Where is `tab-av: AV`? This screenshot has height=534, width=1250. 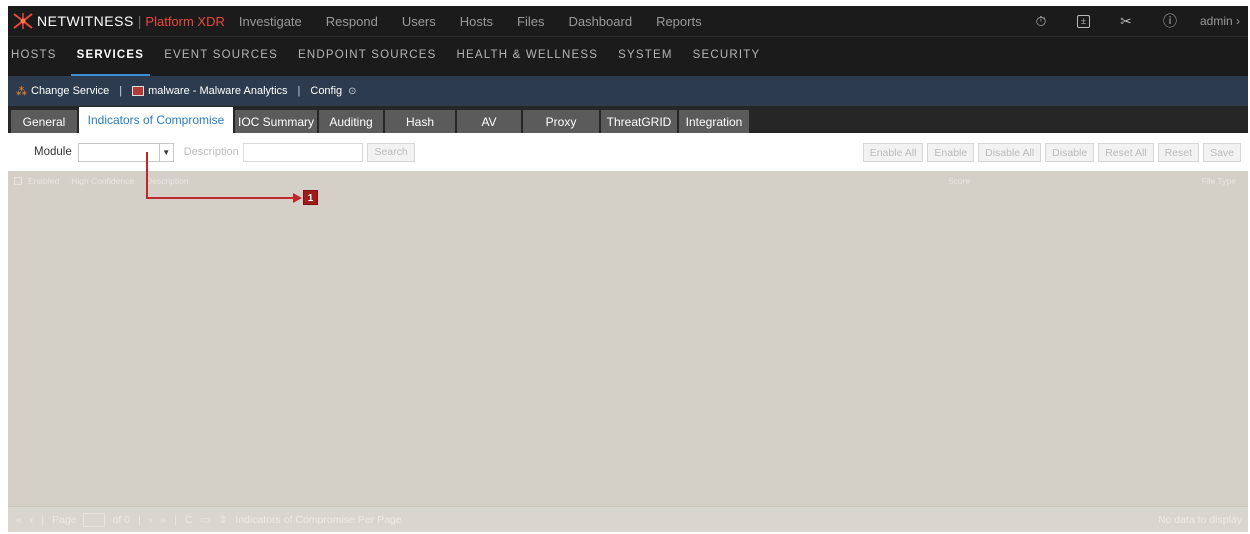 tab-av: AV is located at coordinates (489, 121).